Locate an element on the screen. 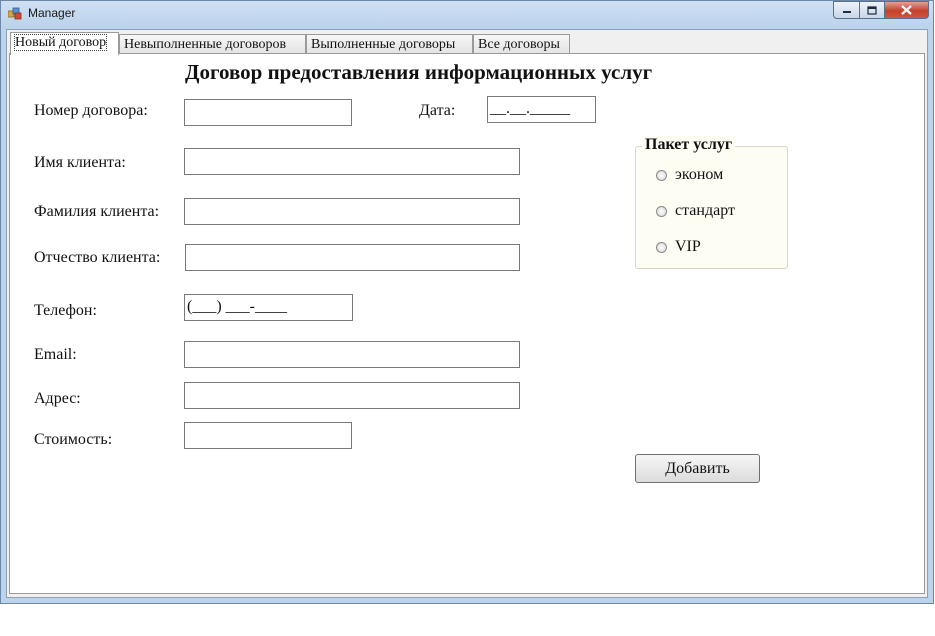 The image size is (935, 636). window-title: Manager is located at coordinates (52, 13).